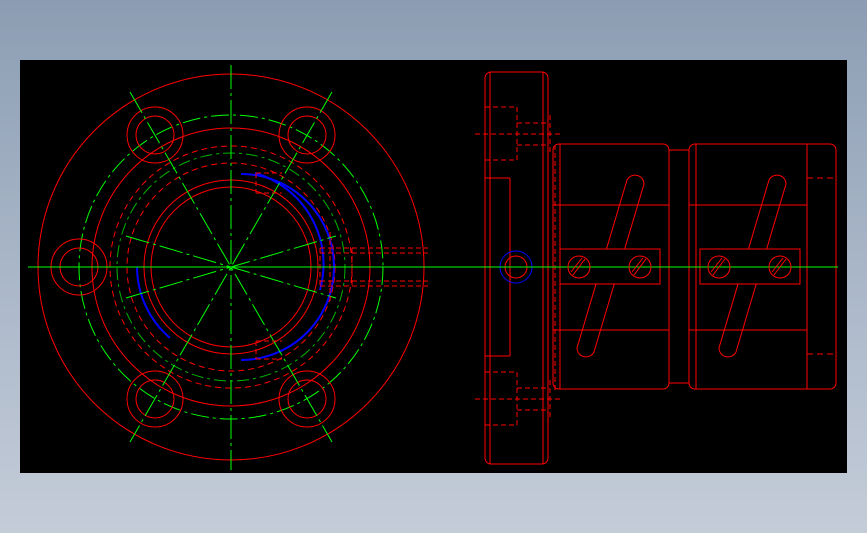 This screenshot has width=867, height=533. What do you see at coordinates (517, 133) in the screenshot?
I see `flange-bolt-hidden-top` at bounding box center [517, 133].